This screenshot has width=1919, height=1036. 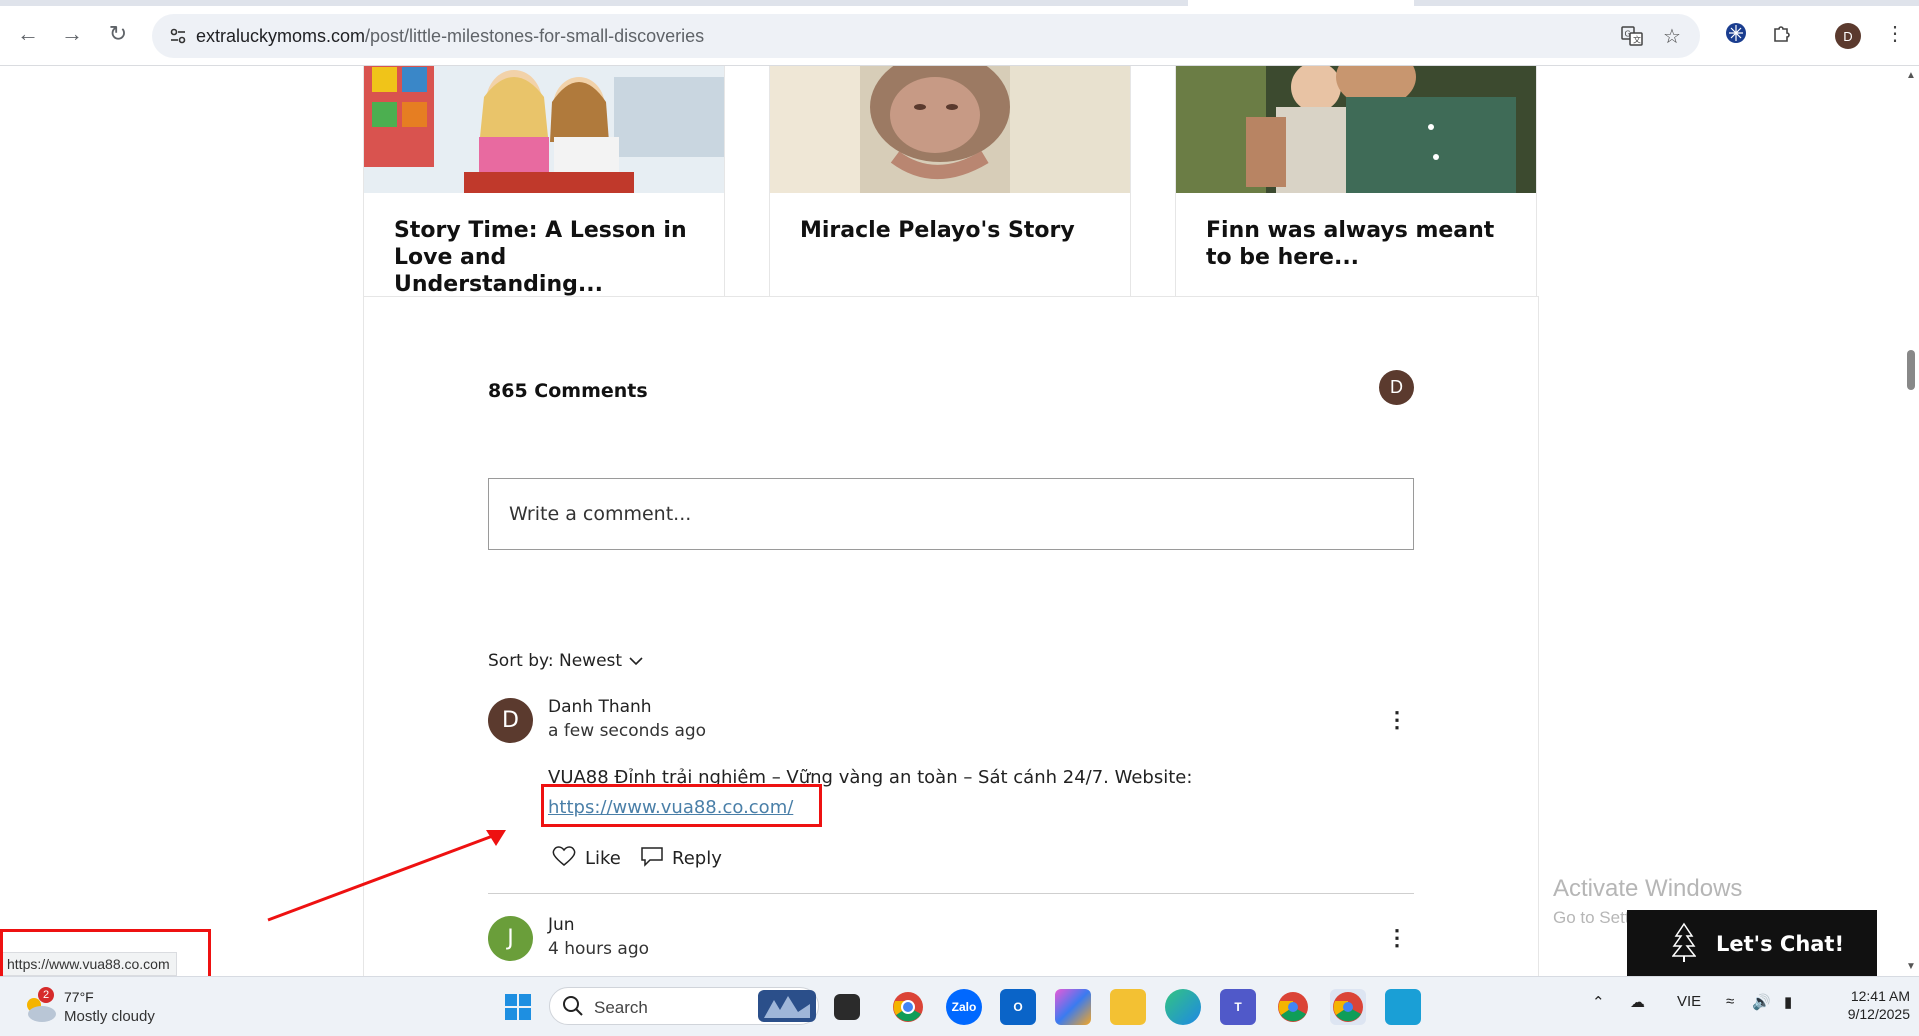 I want to click on search-highlight-icon, so click(x=787, y=1008).